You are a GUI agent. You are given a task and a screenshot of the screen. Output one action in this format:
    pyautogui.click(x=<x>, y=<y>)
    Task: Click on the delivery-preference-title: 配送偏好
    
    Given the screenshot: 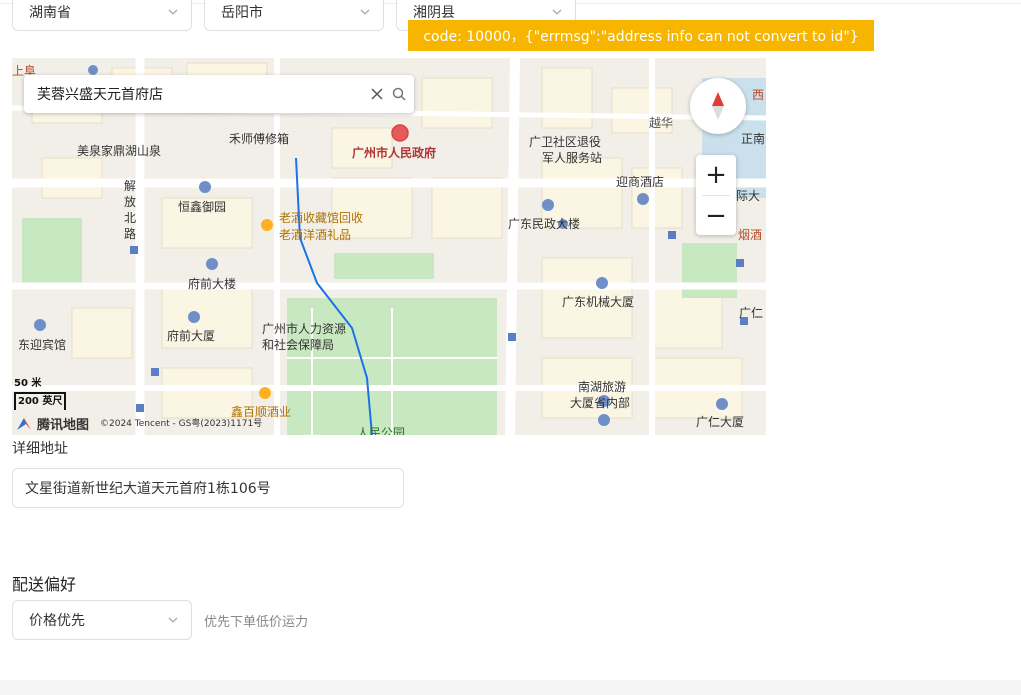 What is the action you would take?
    pyautogui.click(x=44, y=584)
    